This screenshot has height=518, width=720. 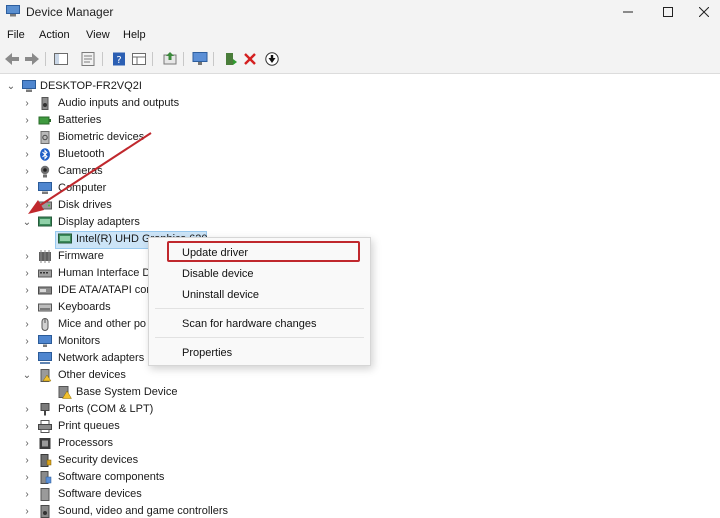 What do you see at coordinates (44, 120) in the screenshot?
I see `battery-icon` at bounding box center [44, 120].